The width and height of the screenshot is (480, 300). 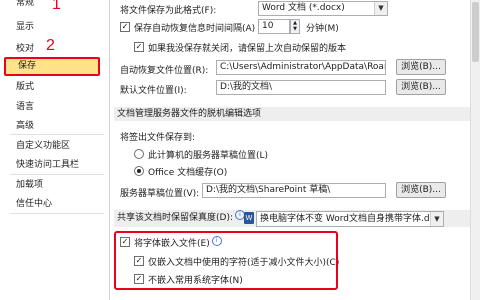 What do you see at coordinates (52, 87) in the screenshot?
I see `sidebar-item-layout: 版式` at bounding box center [52, 87].